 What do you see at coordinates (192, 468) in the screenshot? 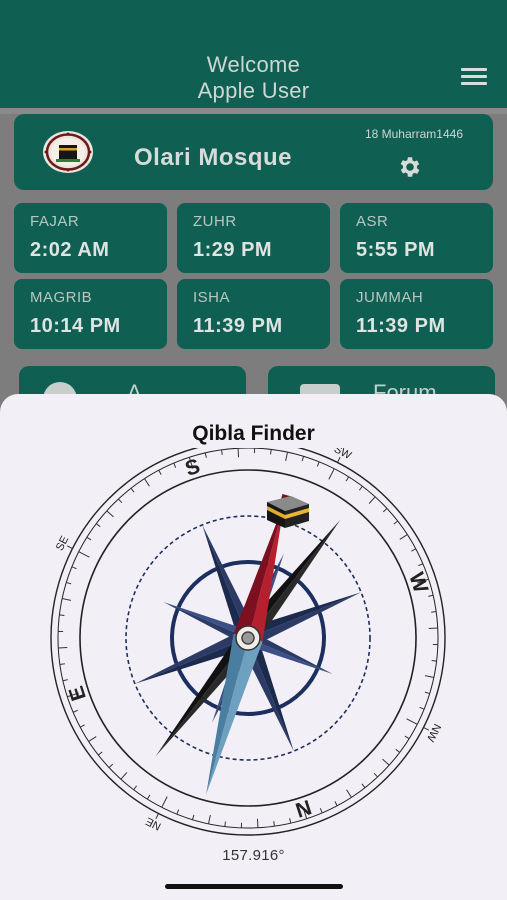
I see `cardinal-label-s: S` at bounding box center [192, 468].